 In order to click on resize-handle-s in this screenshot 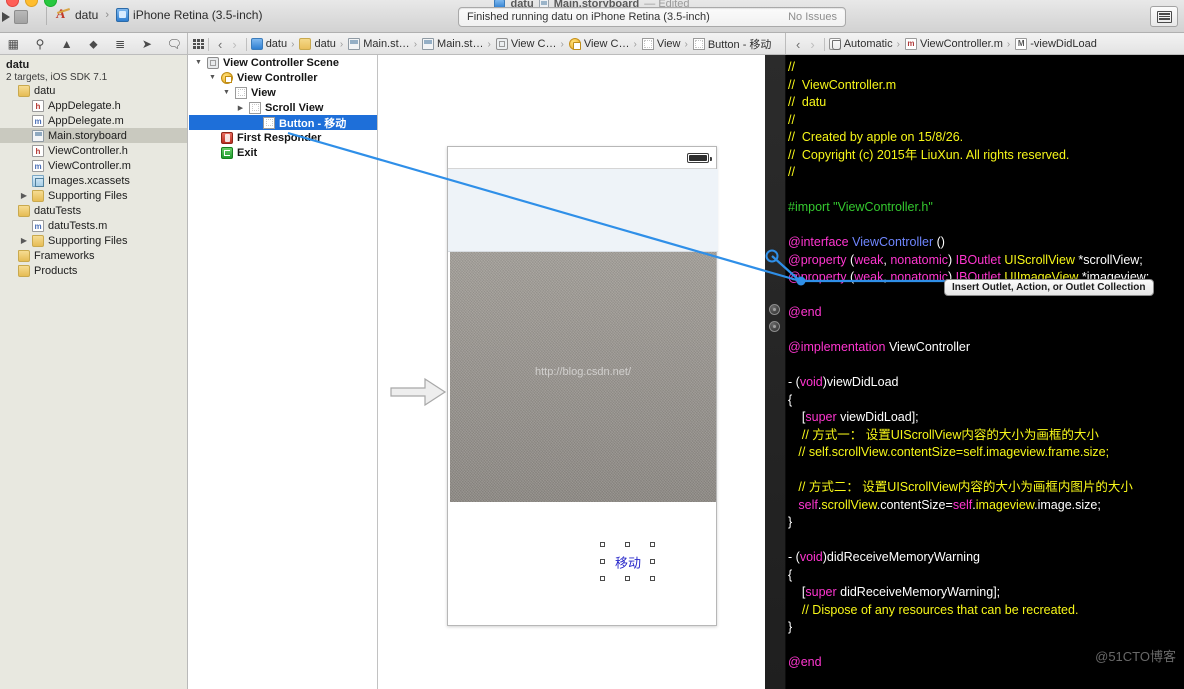, I will do `click(627, 578)`.